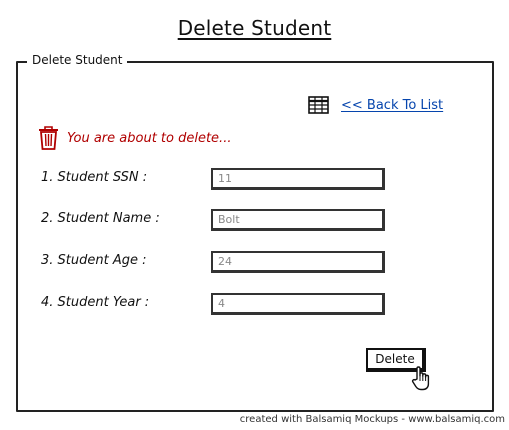  I want to click on page-title: Delete Student, so click(254, 28).